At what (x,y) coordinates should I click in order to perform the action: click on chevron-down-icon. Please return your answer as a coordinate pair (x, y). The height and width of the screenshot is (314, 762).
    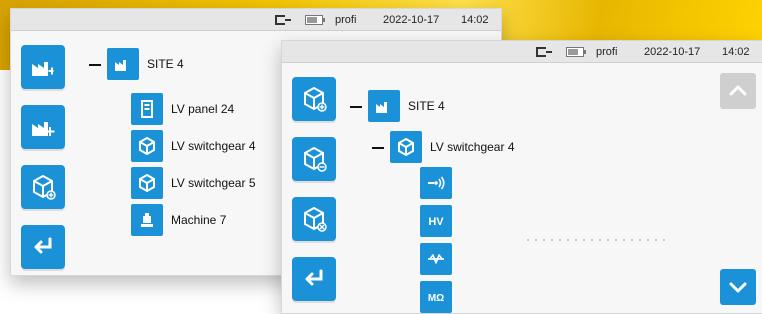
    Looking at the image, I should click on (738, 287).